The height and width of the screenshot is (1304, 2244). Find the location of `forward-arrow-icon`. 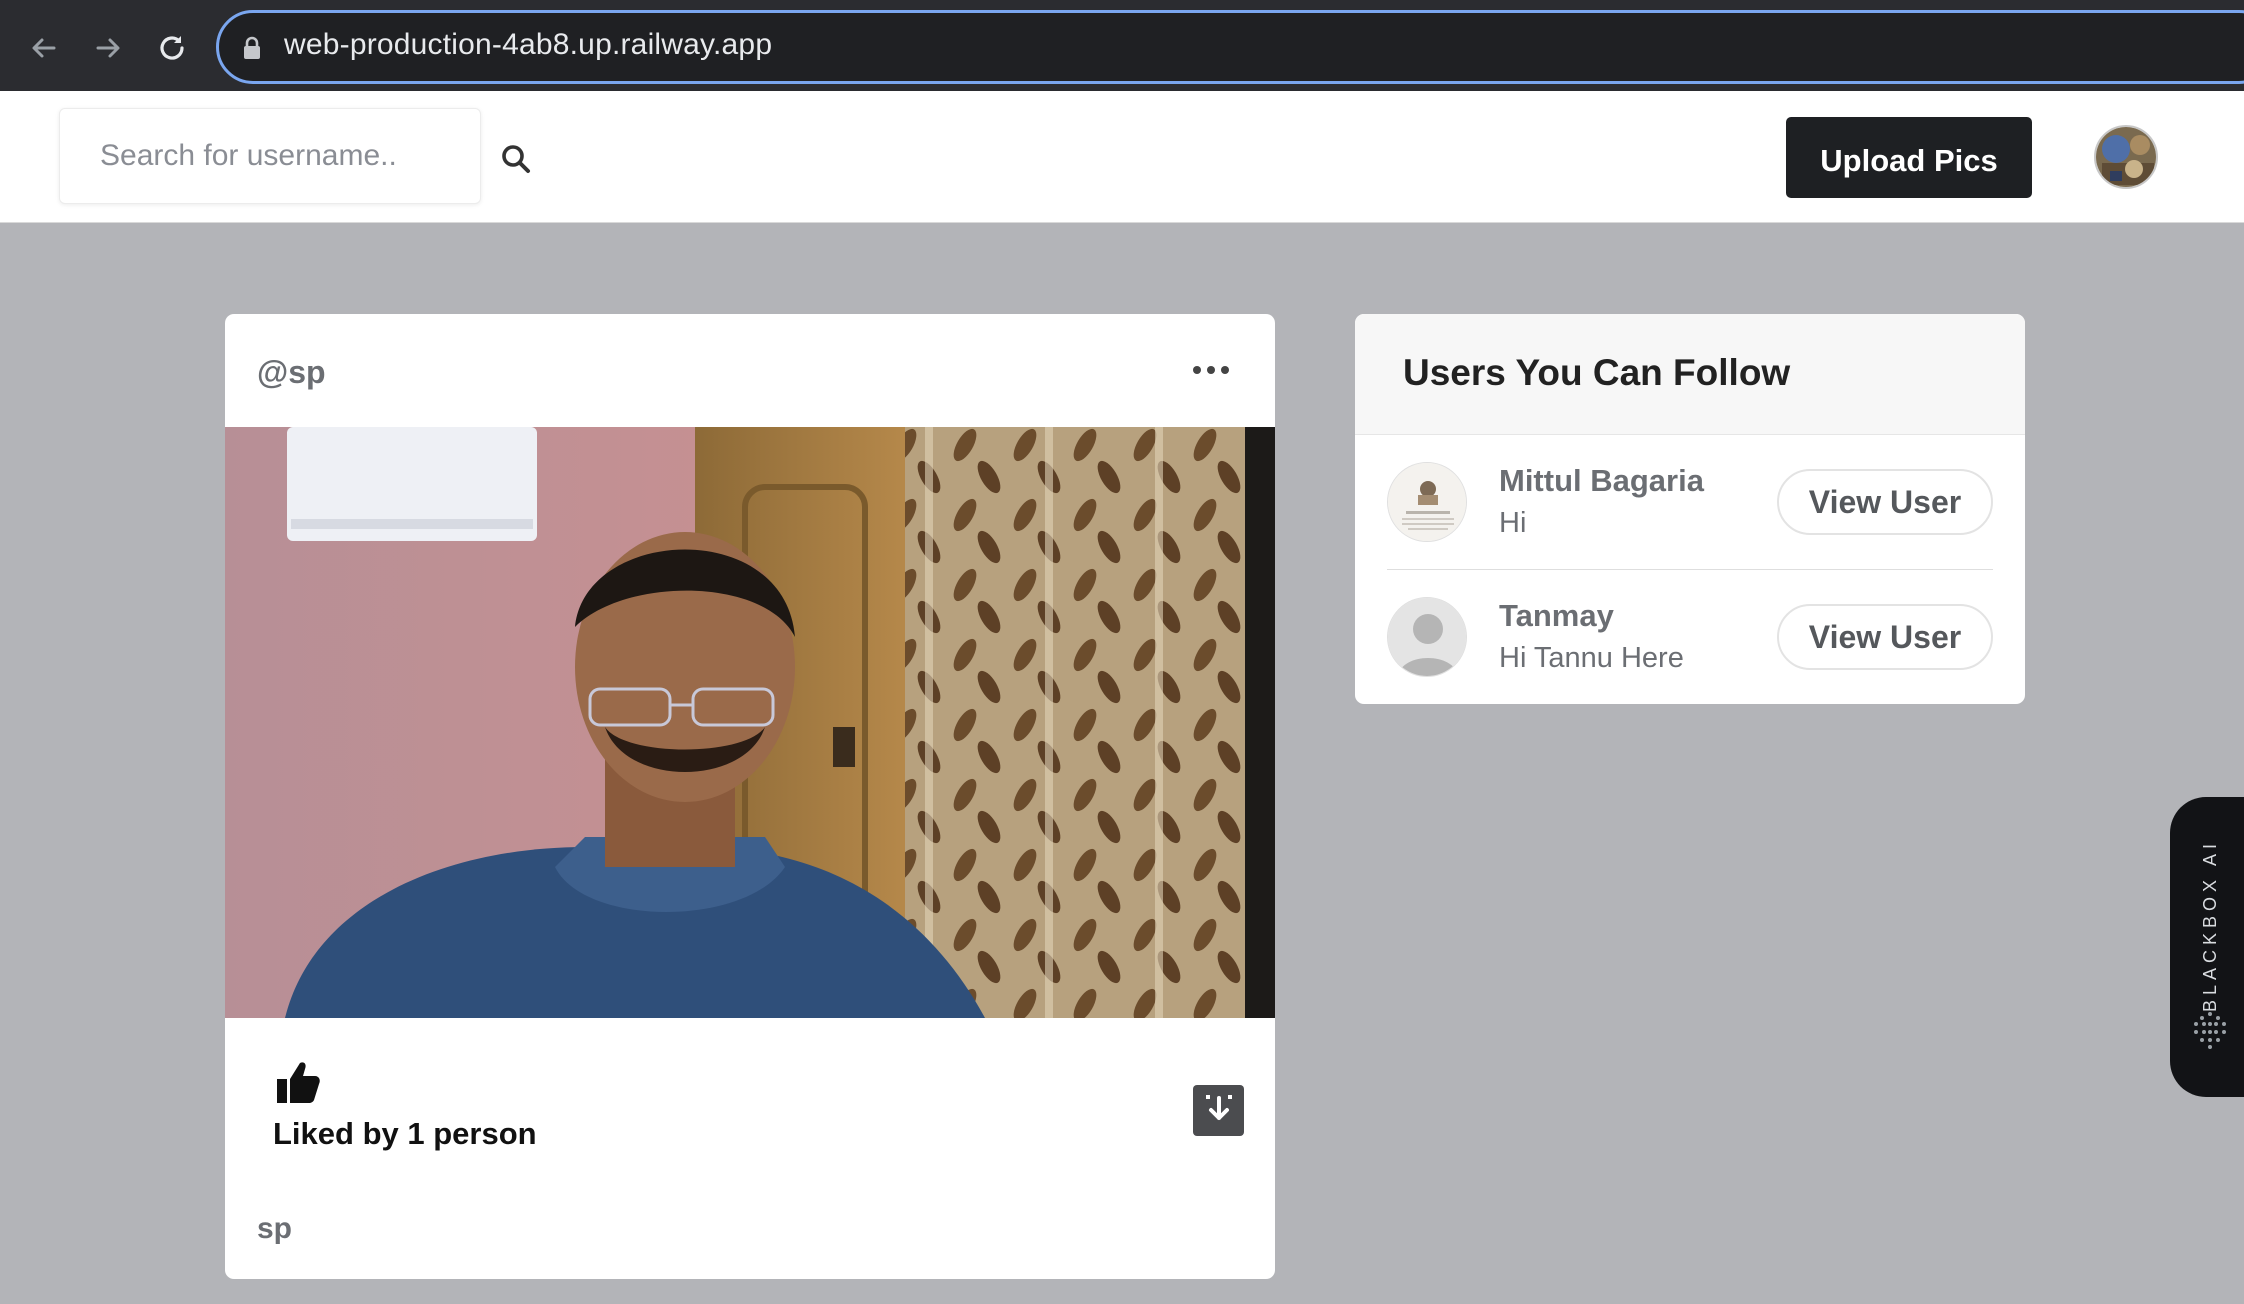

forward-arrow-icon is located at coordinates (108, 48).